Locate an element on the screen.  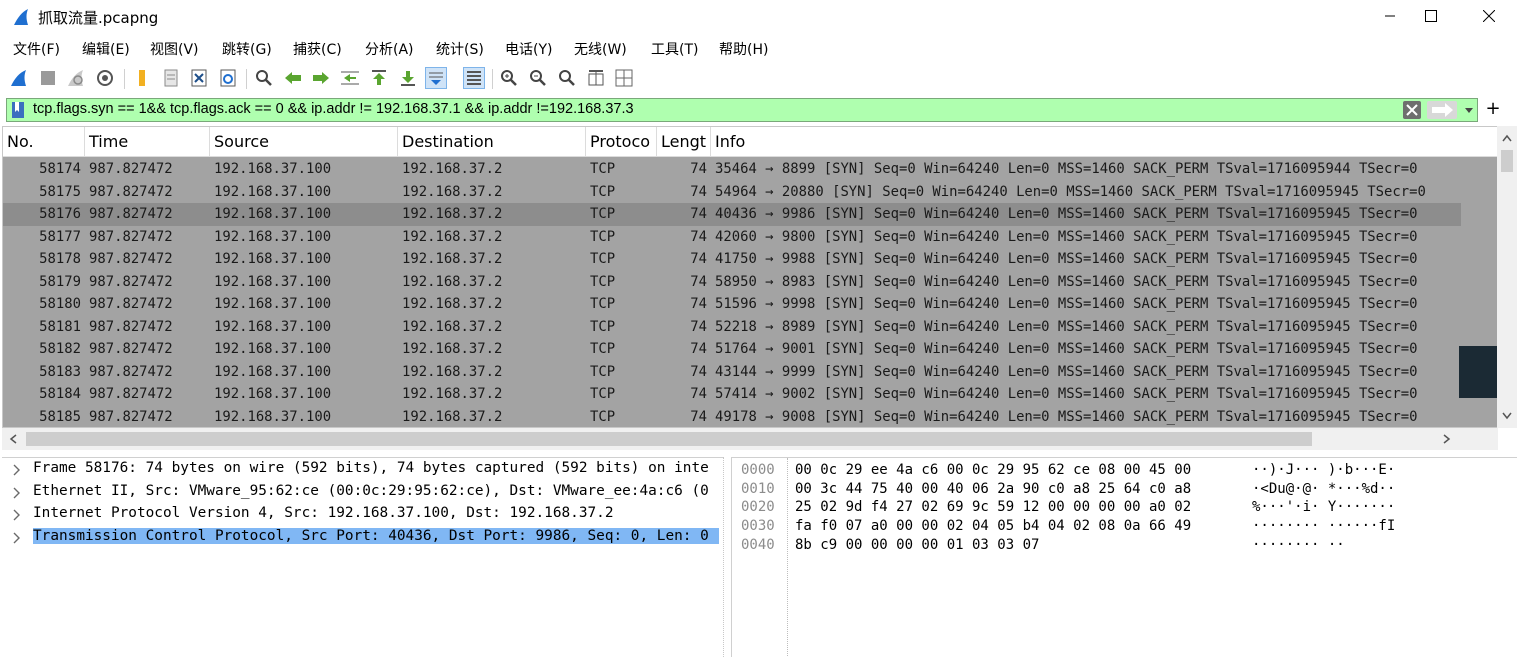
resize-columns-icon is located at coordinates (596, 78).